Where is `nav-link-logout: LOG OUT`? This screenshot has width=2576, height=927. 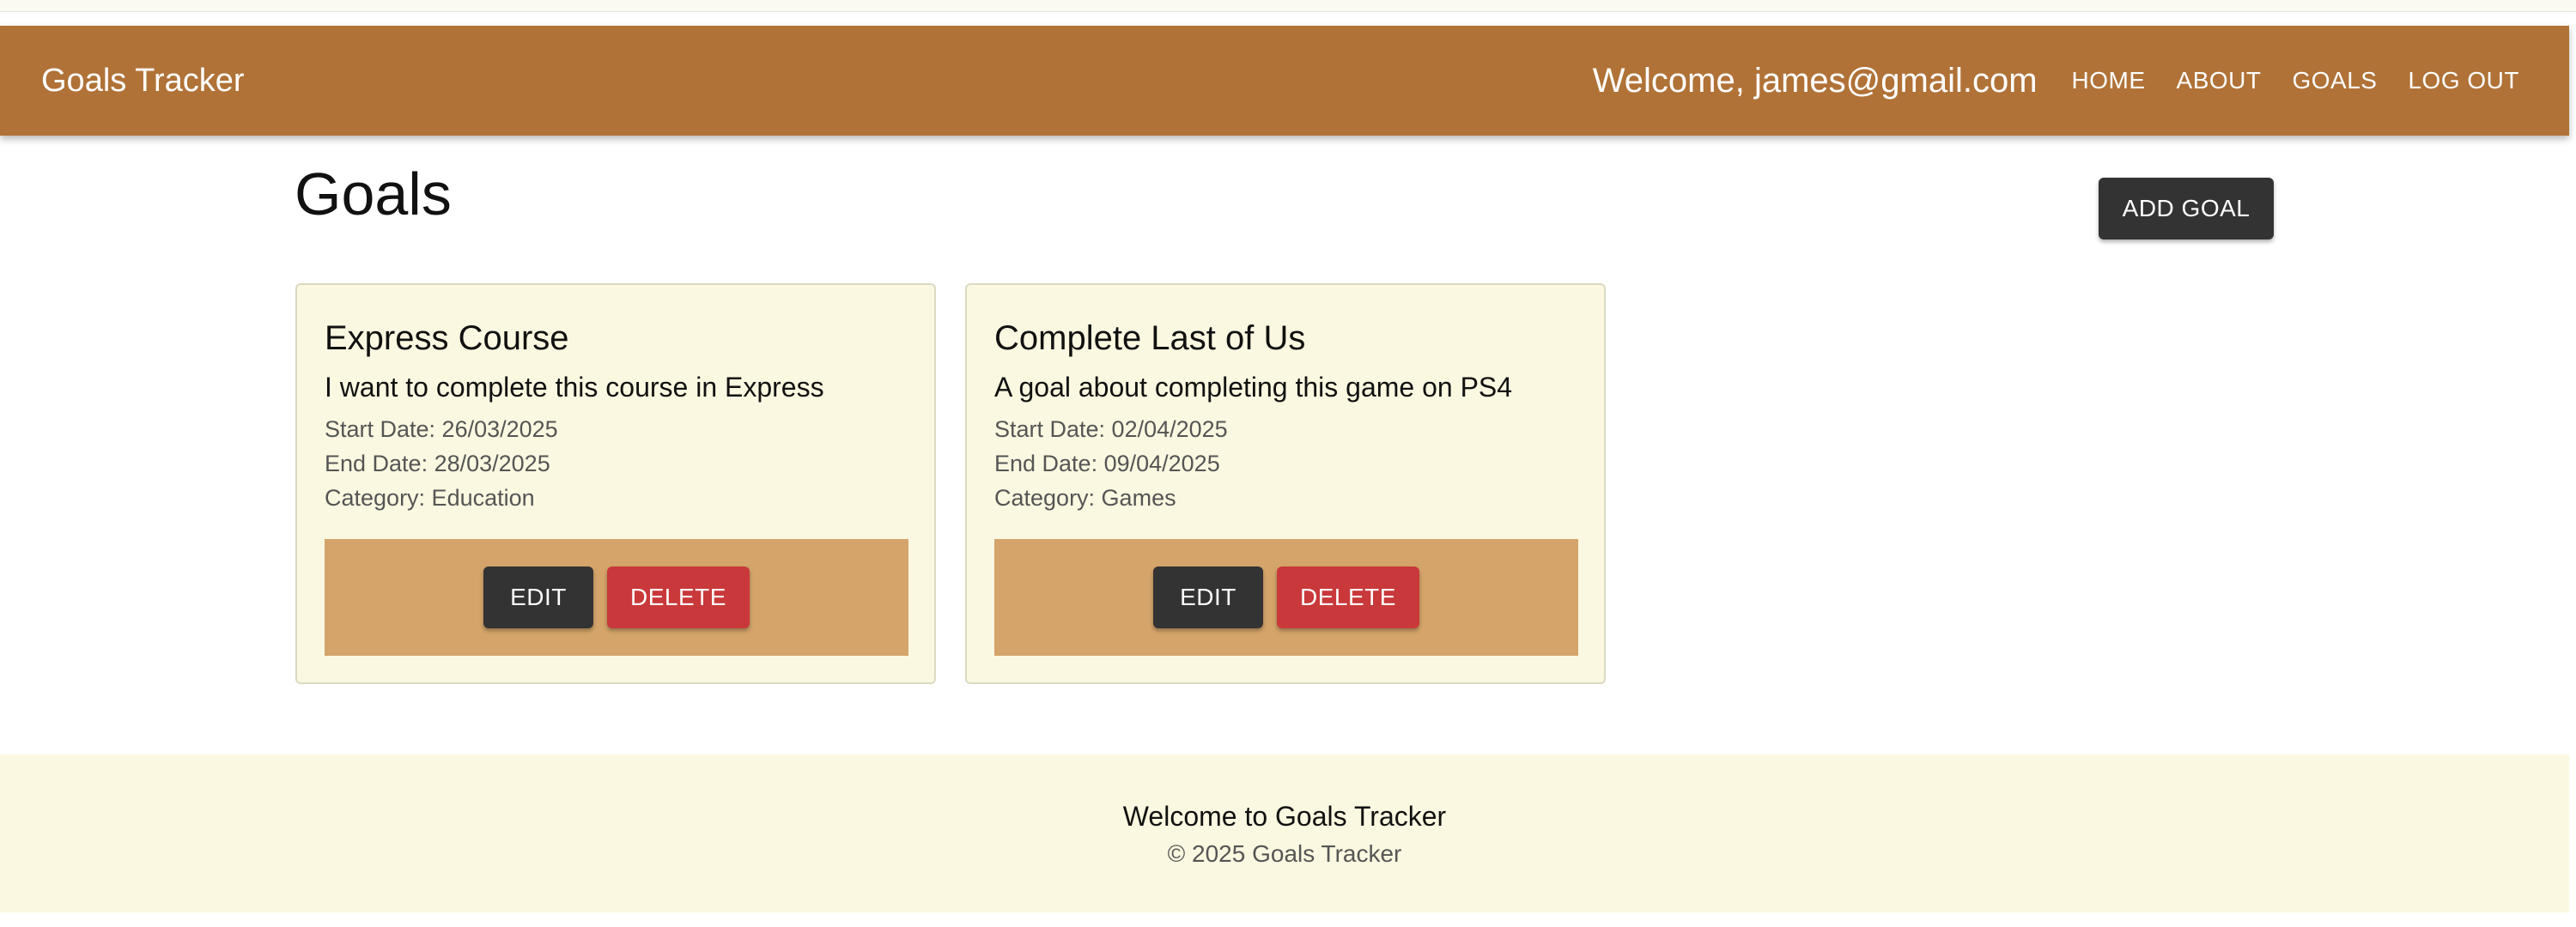 nav-link-logout: LOG OUT is located at coordinates (2463, 80).